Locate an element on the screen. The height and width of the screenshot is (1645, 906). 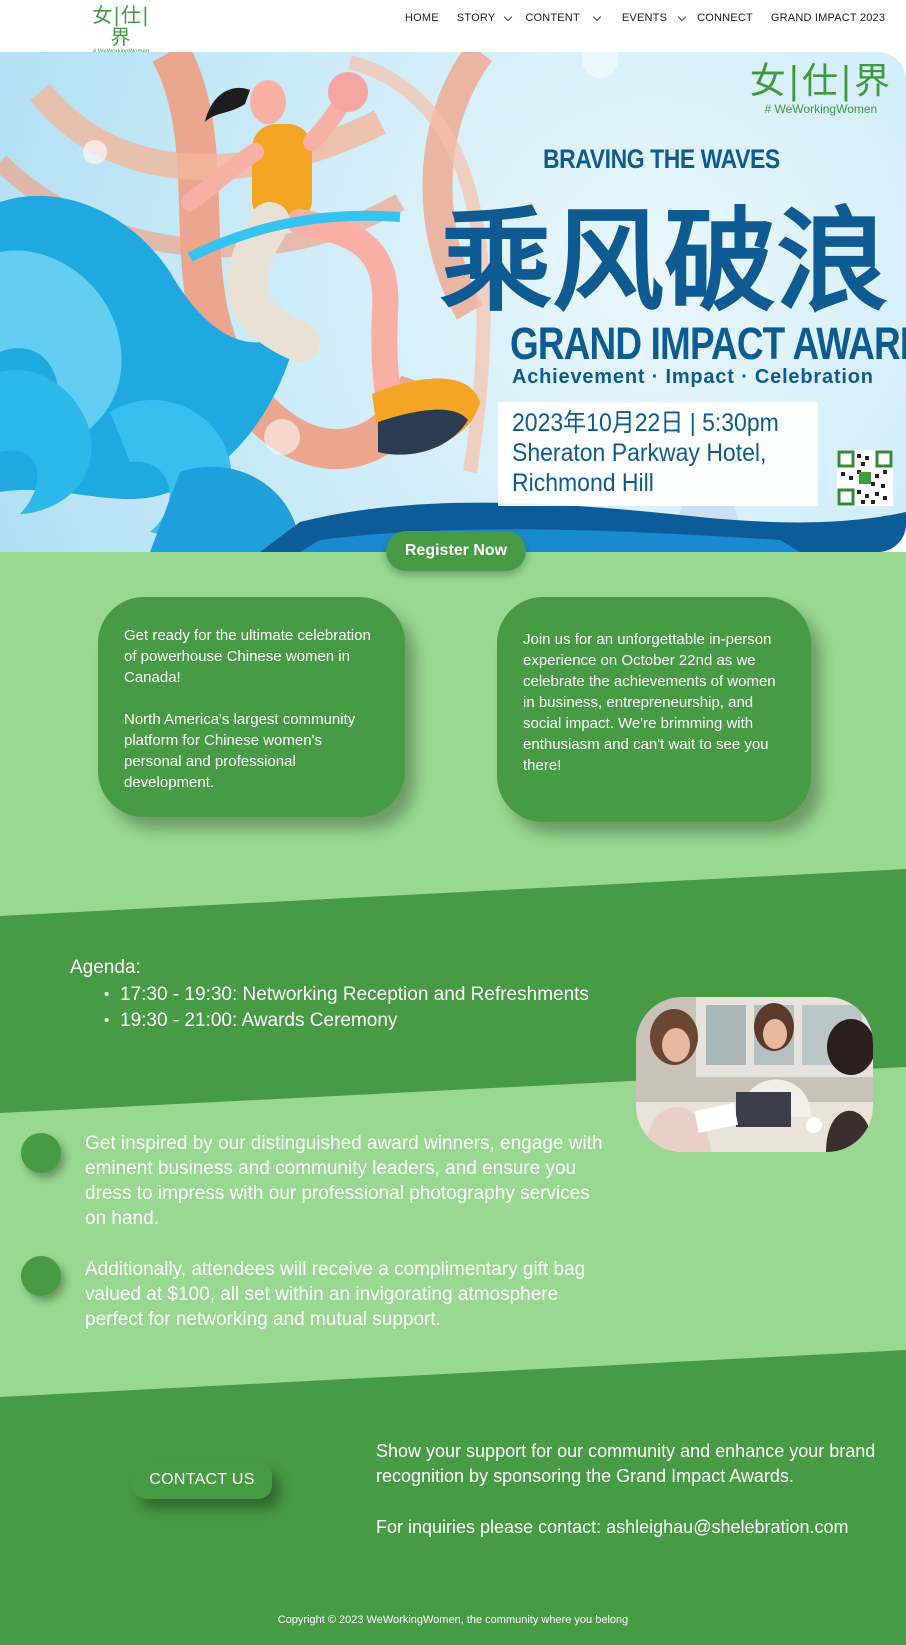
event-venue-line2: Richmond Hill is located at coordinates (583, 483).